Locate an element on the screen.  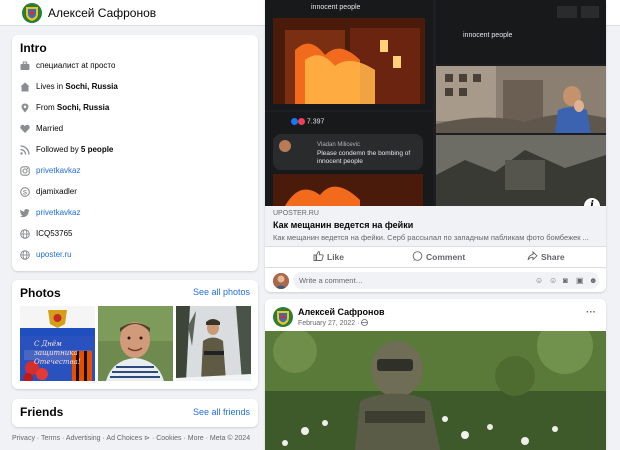
photos-title: Photos is located at coordinates (40, 293).